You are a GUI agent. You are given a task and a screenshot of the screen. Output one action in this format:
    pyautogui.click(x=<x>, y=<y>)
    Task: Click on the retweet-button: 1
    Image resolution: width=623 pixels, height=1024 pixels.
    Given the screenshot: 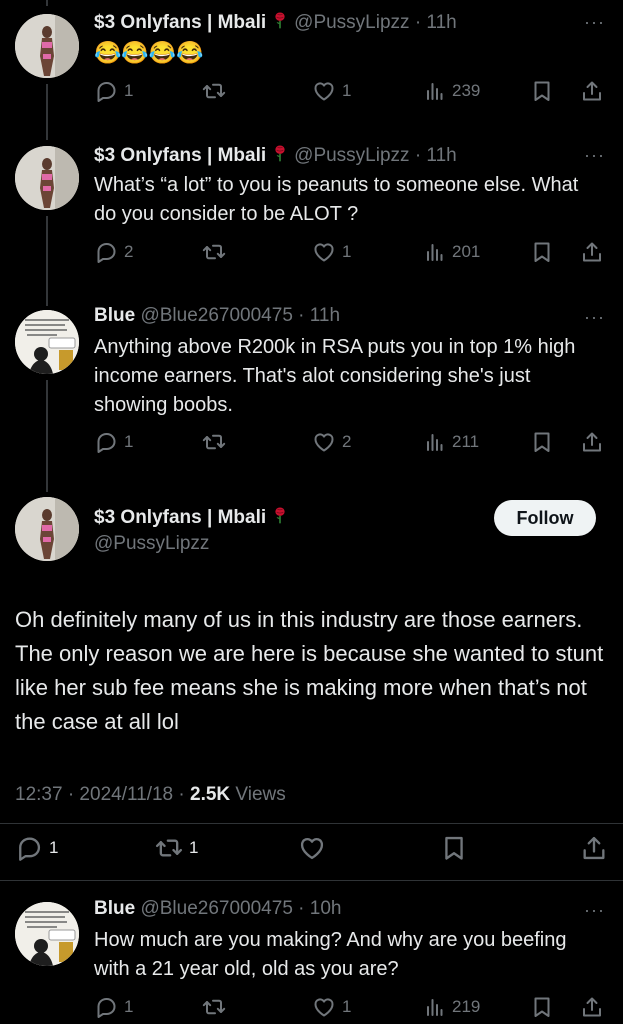 What is the action you would take?
    pyautogui.click(x=176, y=848)
    